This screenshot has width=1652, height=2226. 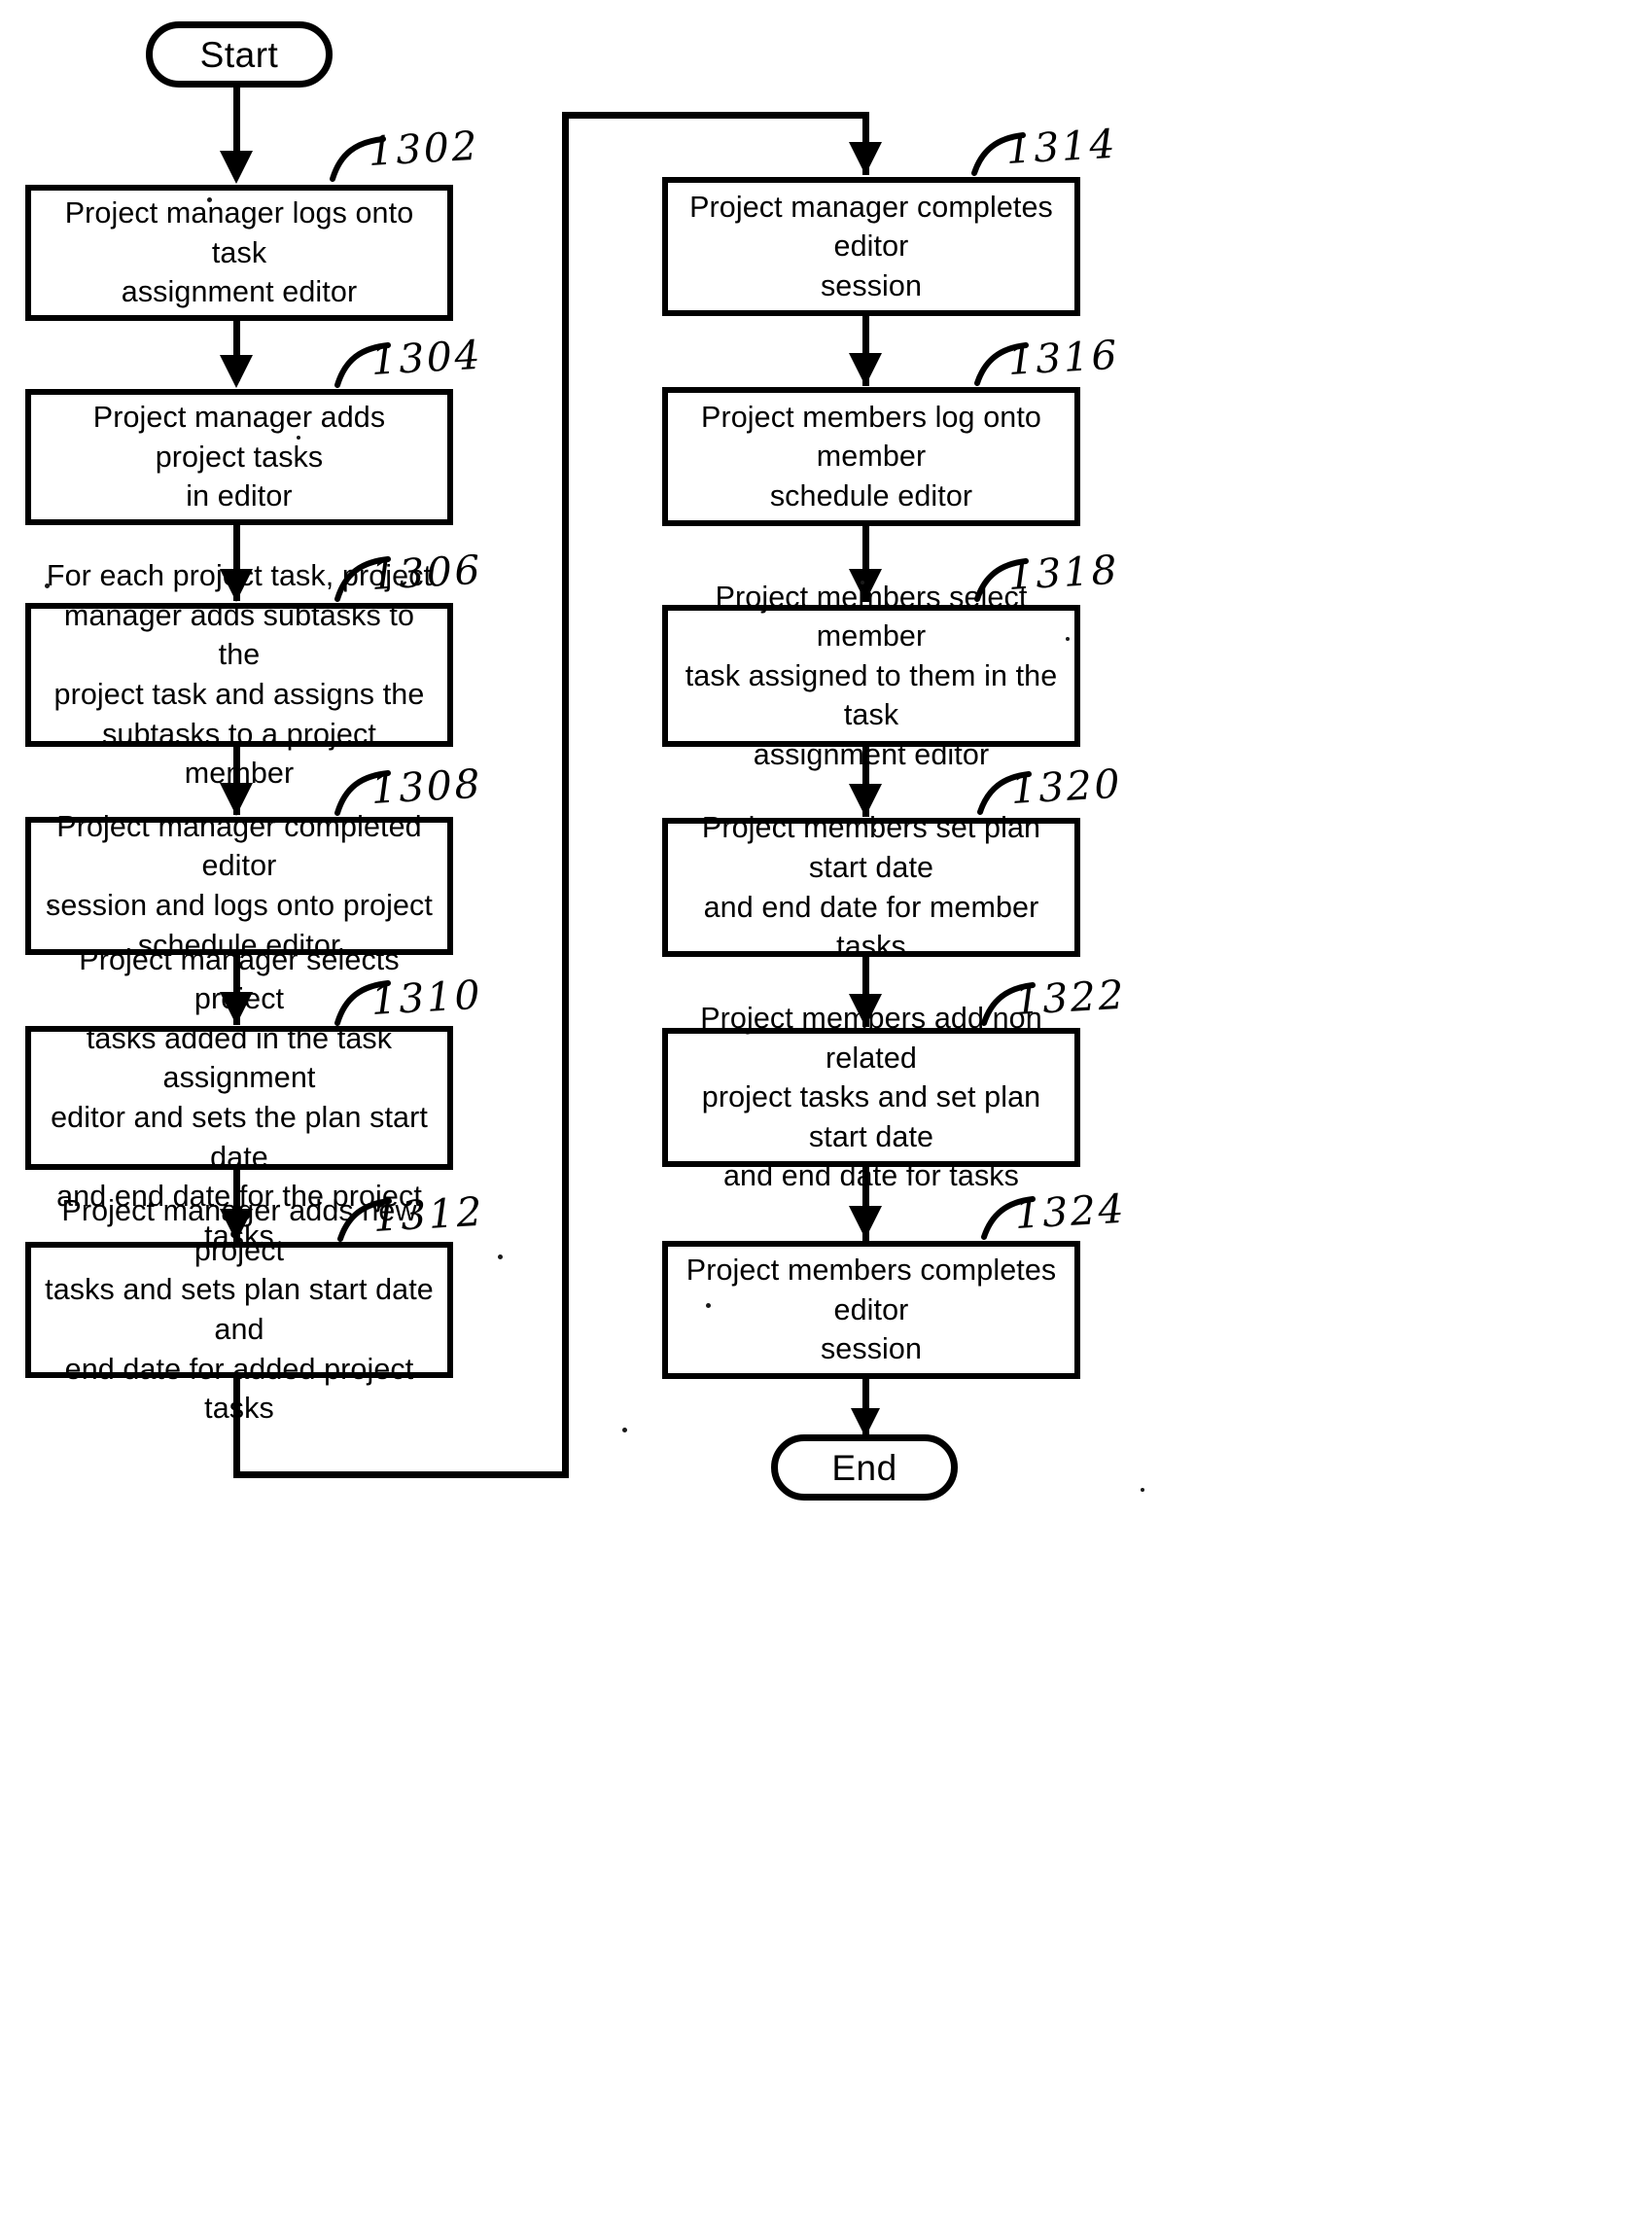 I want to click on terminal-end-label: End, so click(x=864, y=1468).